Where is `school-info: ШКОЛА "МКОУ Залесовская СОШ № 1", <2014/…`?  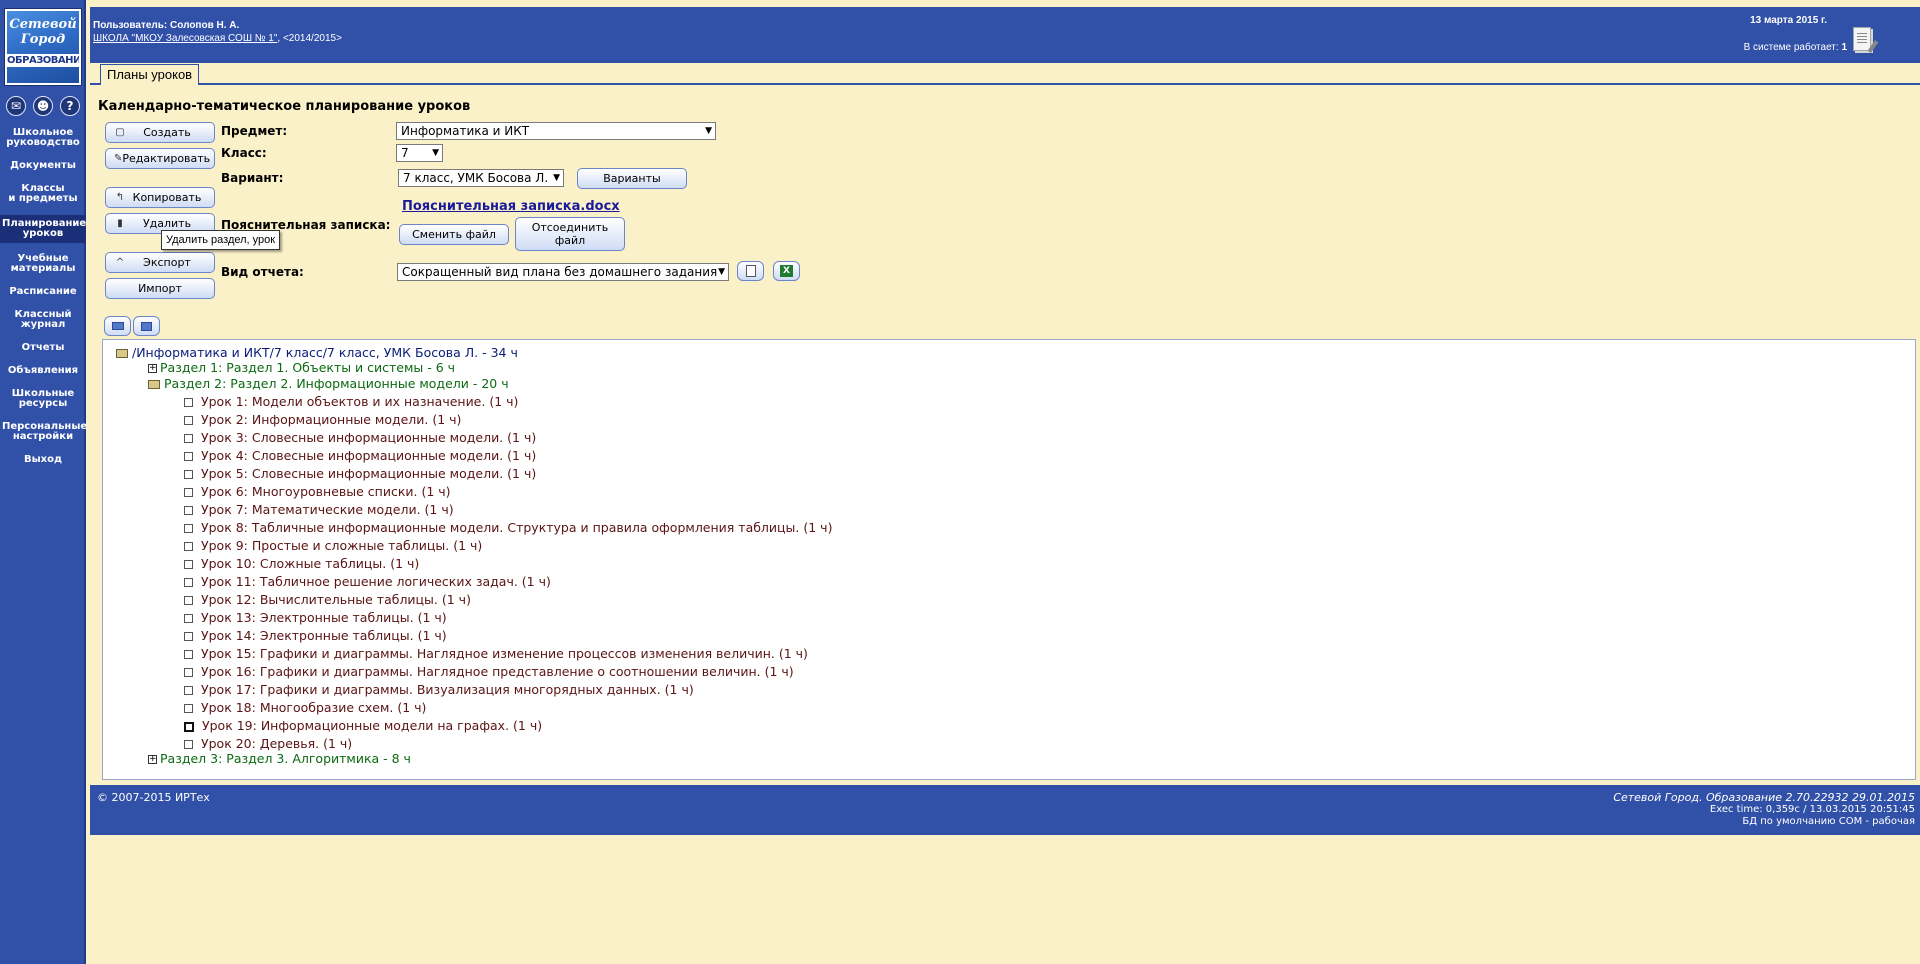
school-info: ШКОЛА "МКОУ Залесовская СОШ № 1", <2014/… is located at coordinates (217, 38).